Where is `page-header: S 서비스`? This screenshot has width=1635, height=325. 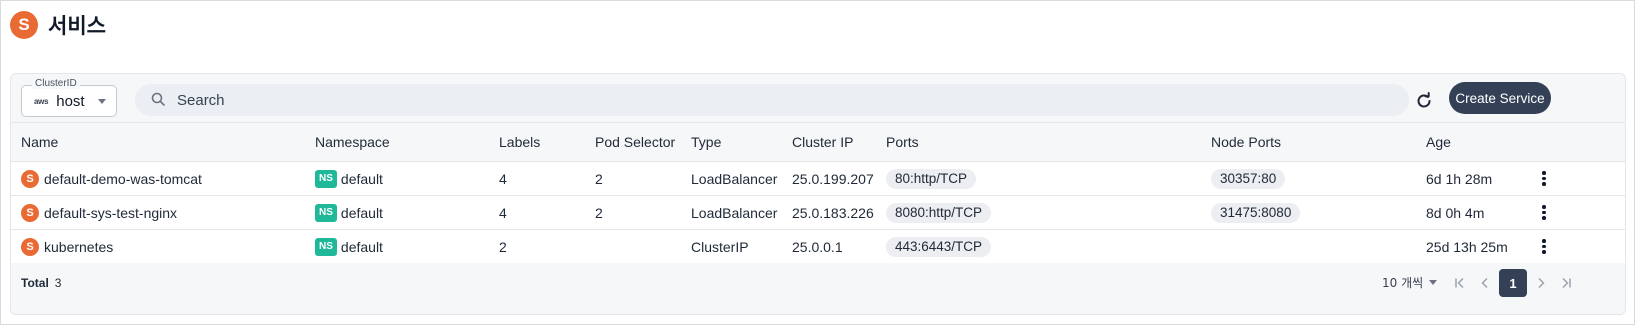 page-header: S 서비스 is located at coordinates (58, 25).